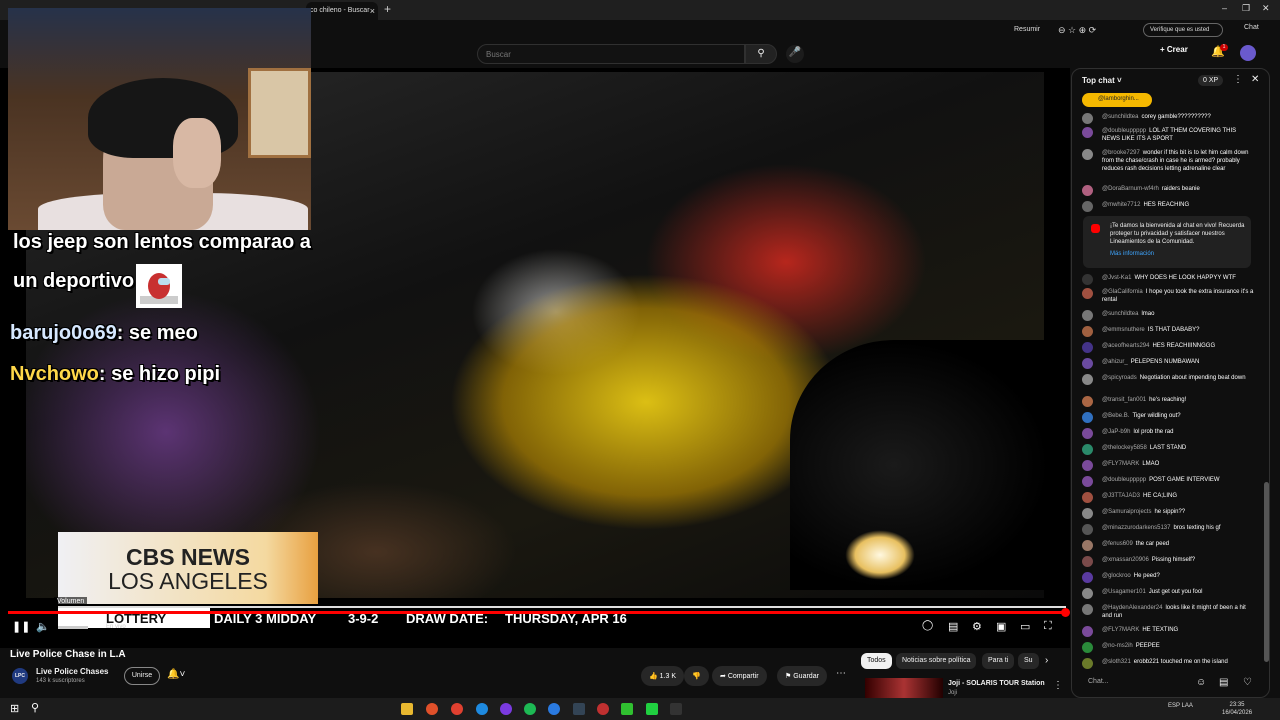  Describe the element at coordinates (43, 626) in the screenshot. I see `volume-icon: 🔈` at that location.